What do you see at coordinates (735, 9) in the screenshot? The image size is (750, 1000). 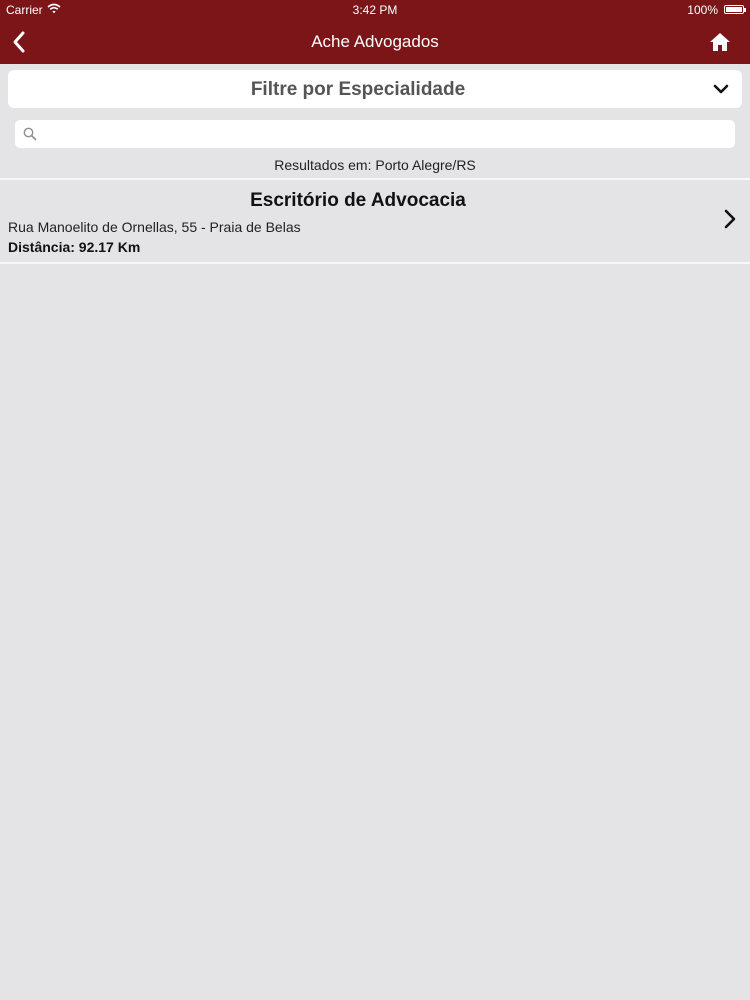 I see `battery-icon` at bounding box center [735, 9].